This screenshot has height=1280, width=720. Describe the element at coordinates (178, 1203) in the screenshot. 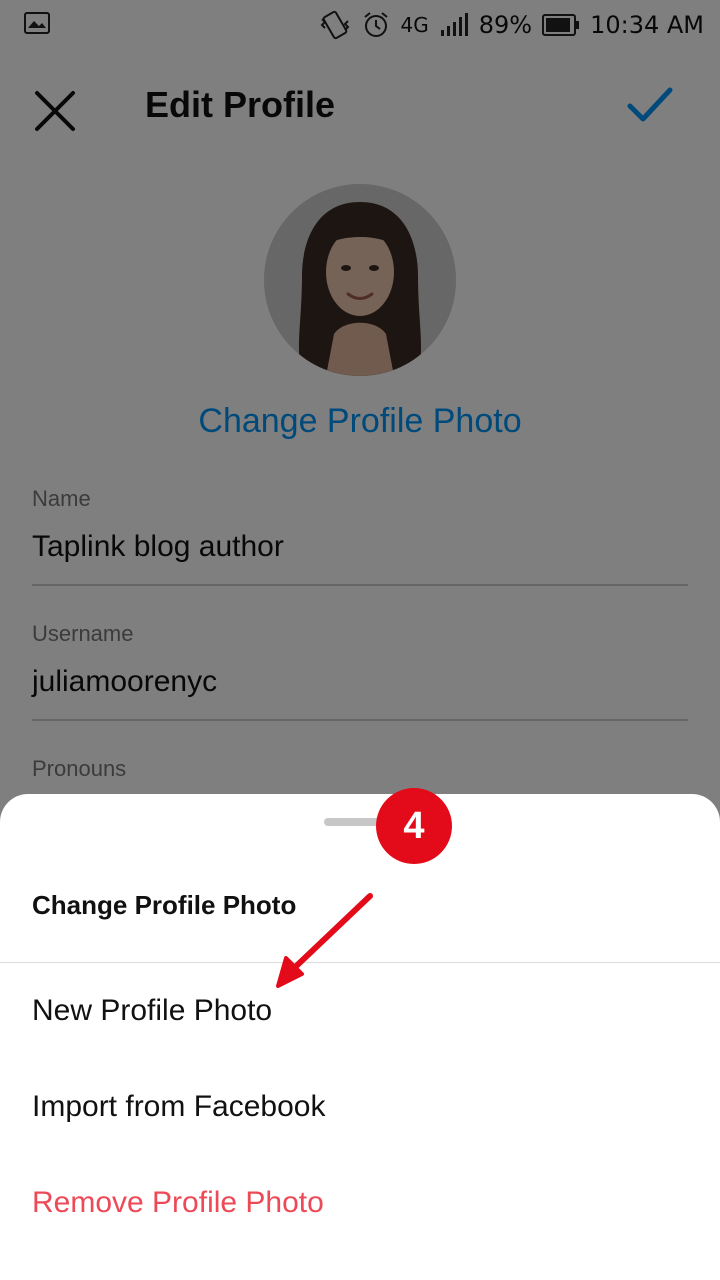

I see `remove-profile-photo-option: Remove Profile Photo` at that location.